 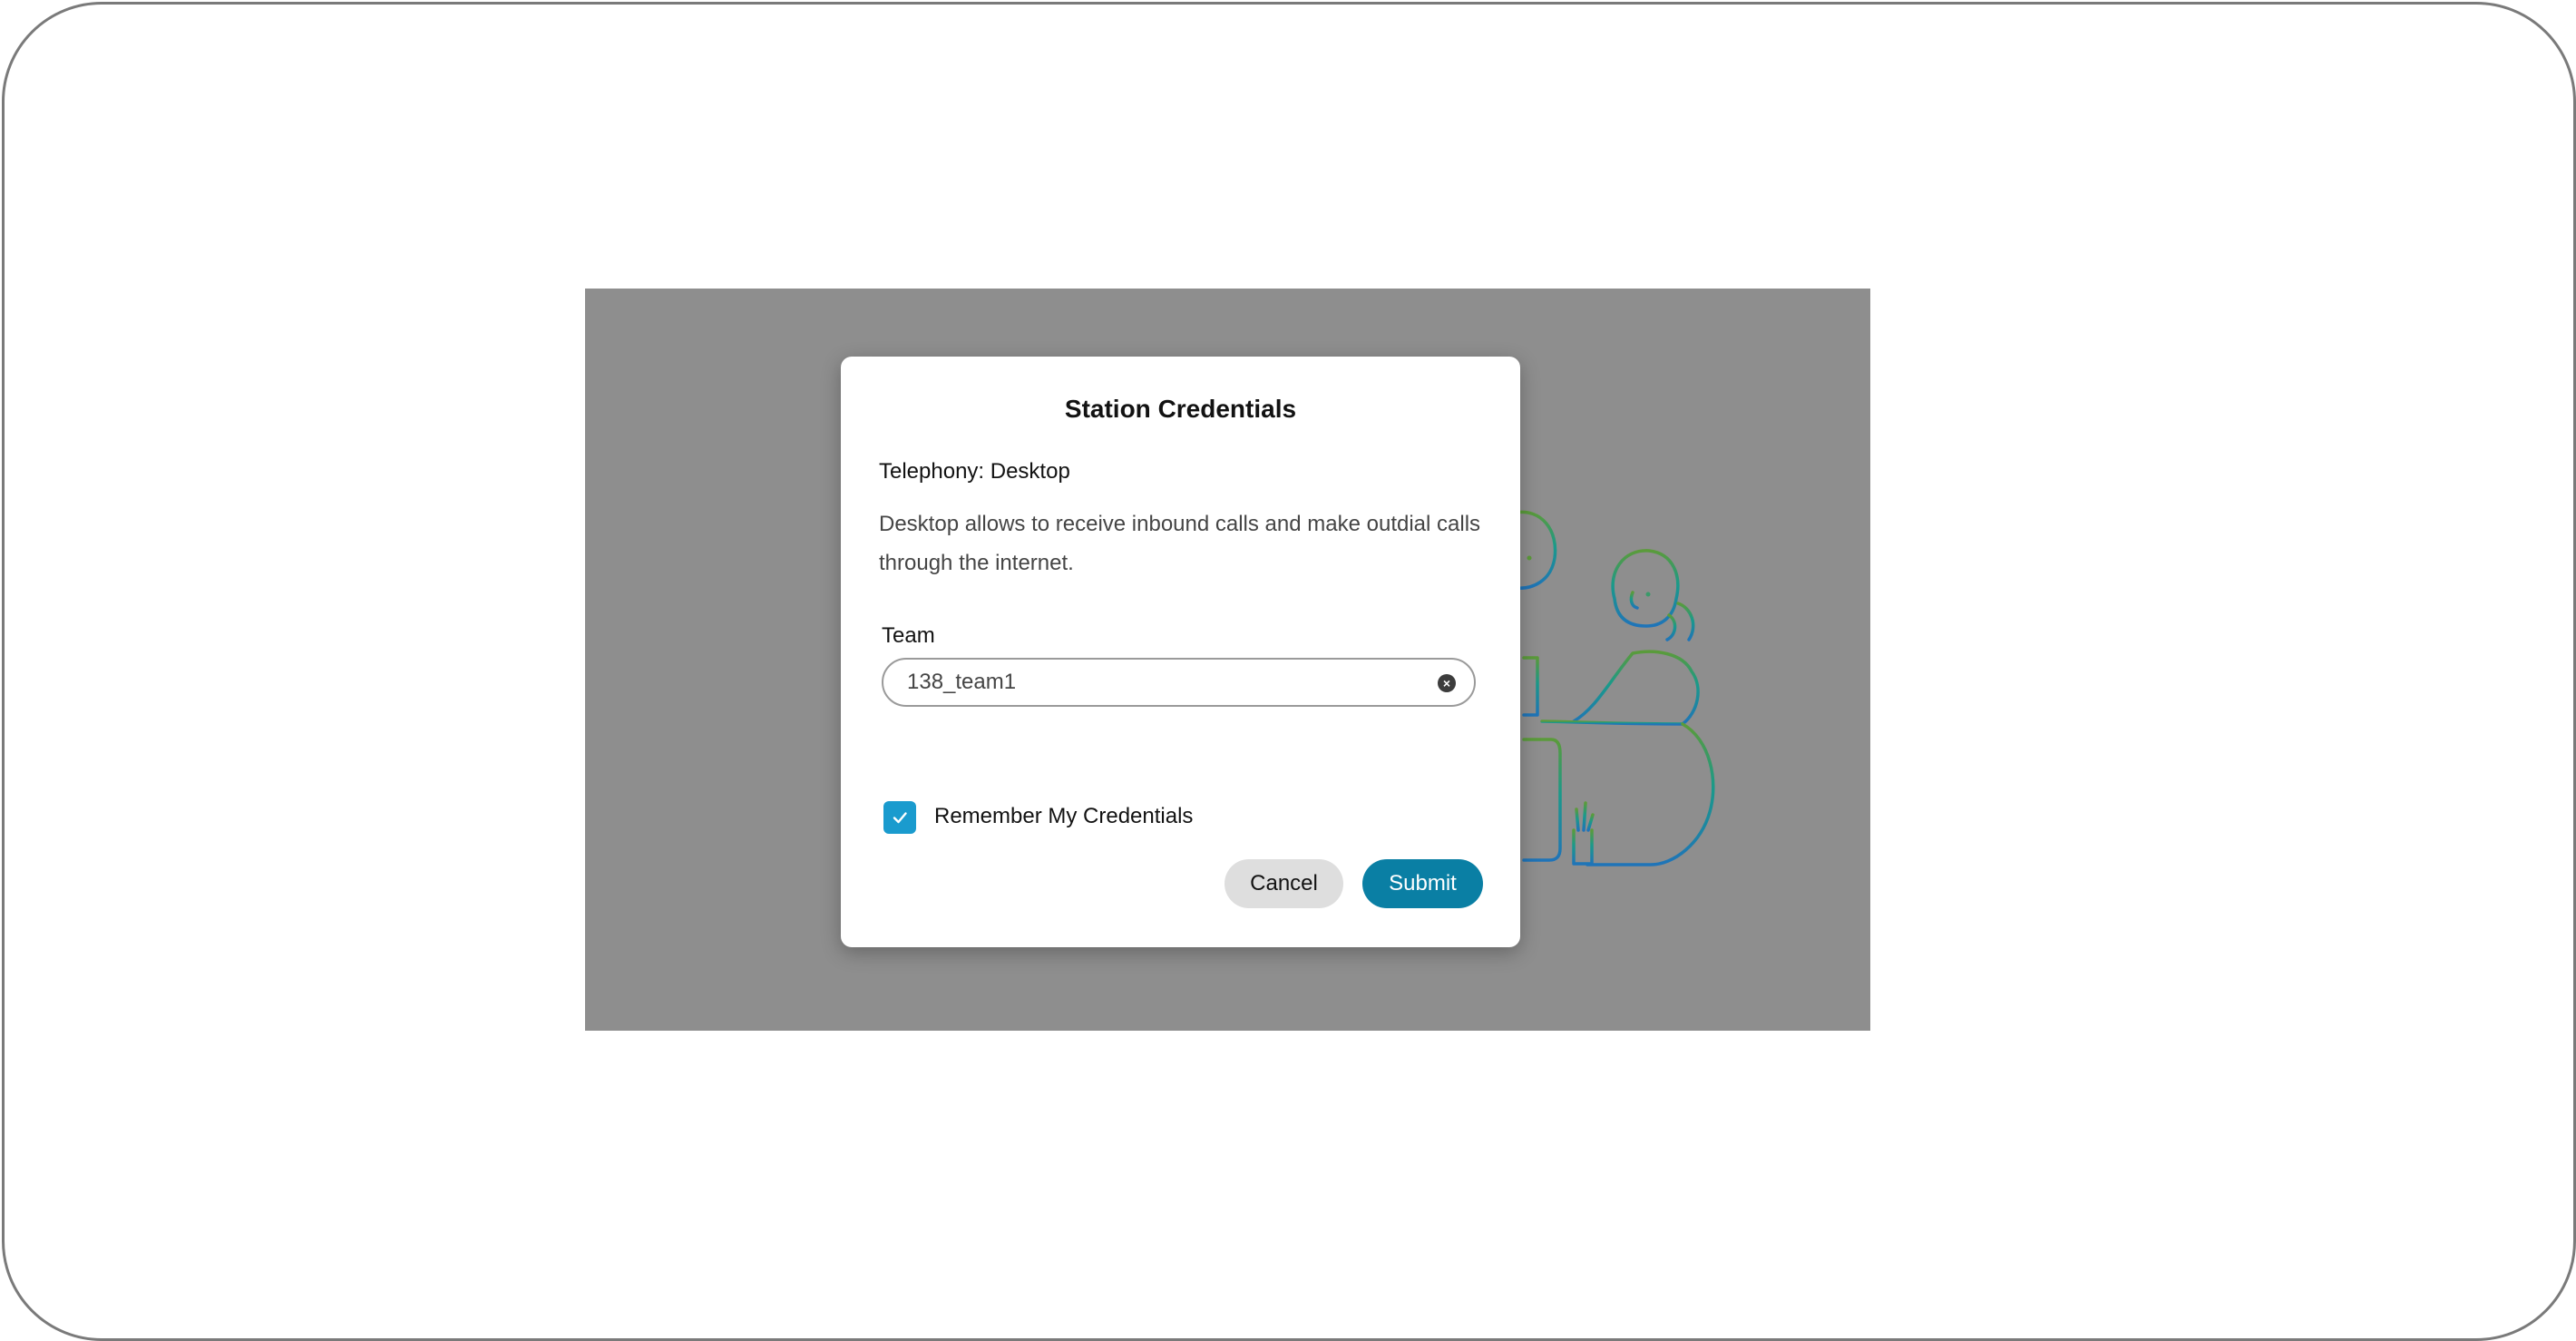 I want to click on dialog-title: Station Credentials, so click(x=1180, y=409).